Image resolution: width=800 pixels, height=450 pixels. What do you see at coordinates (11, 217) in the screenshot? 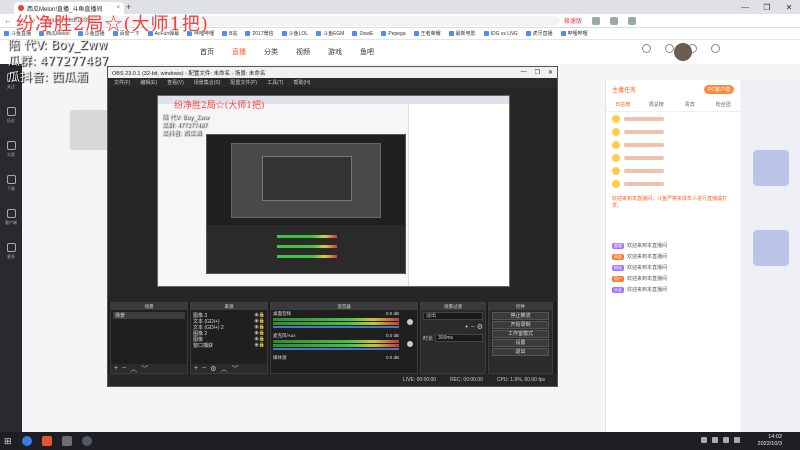
I see `rail-item-client: 客户端` at bounding box center [11, 217].